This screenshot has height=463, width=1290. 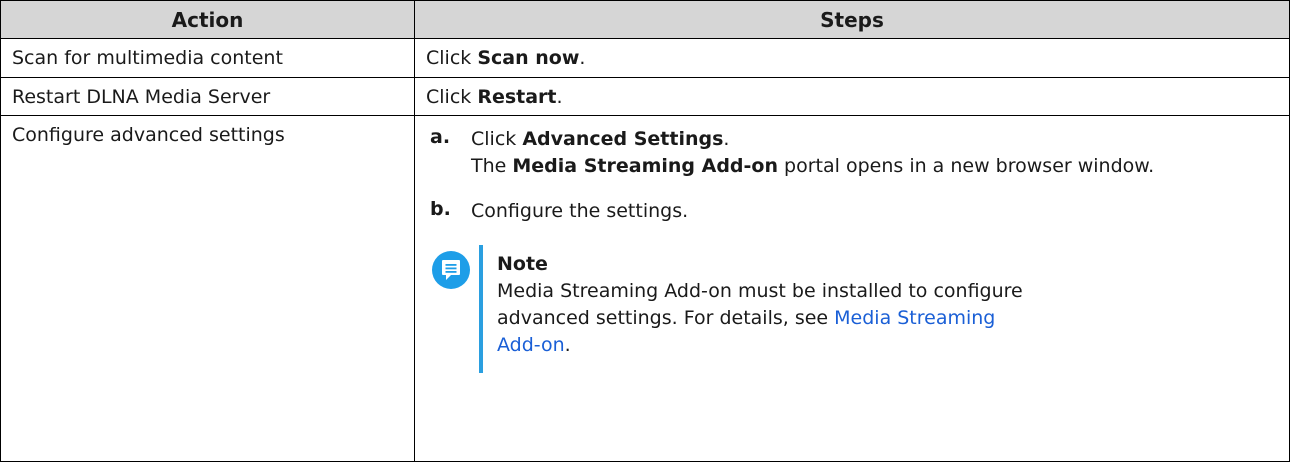 I want to click on step-b-text: Configure the settings., so click(x=580, y=211).